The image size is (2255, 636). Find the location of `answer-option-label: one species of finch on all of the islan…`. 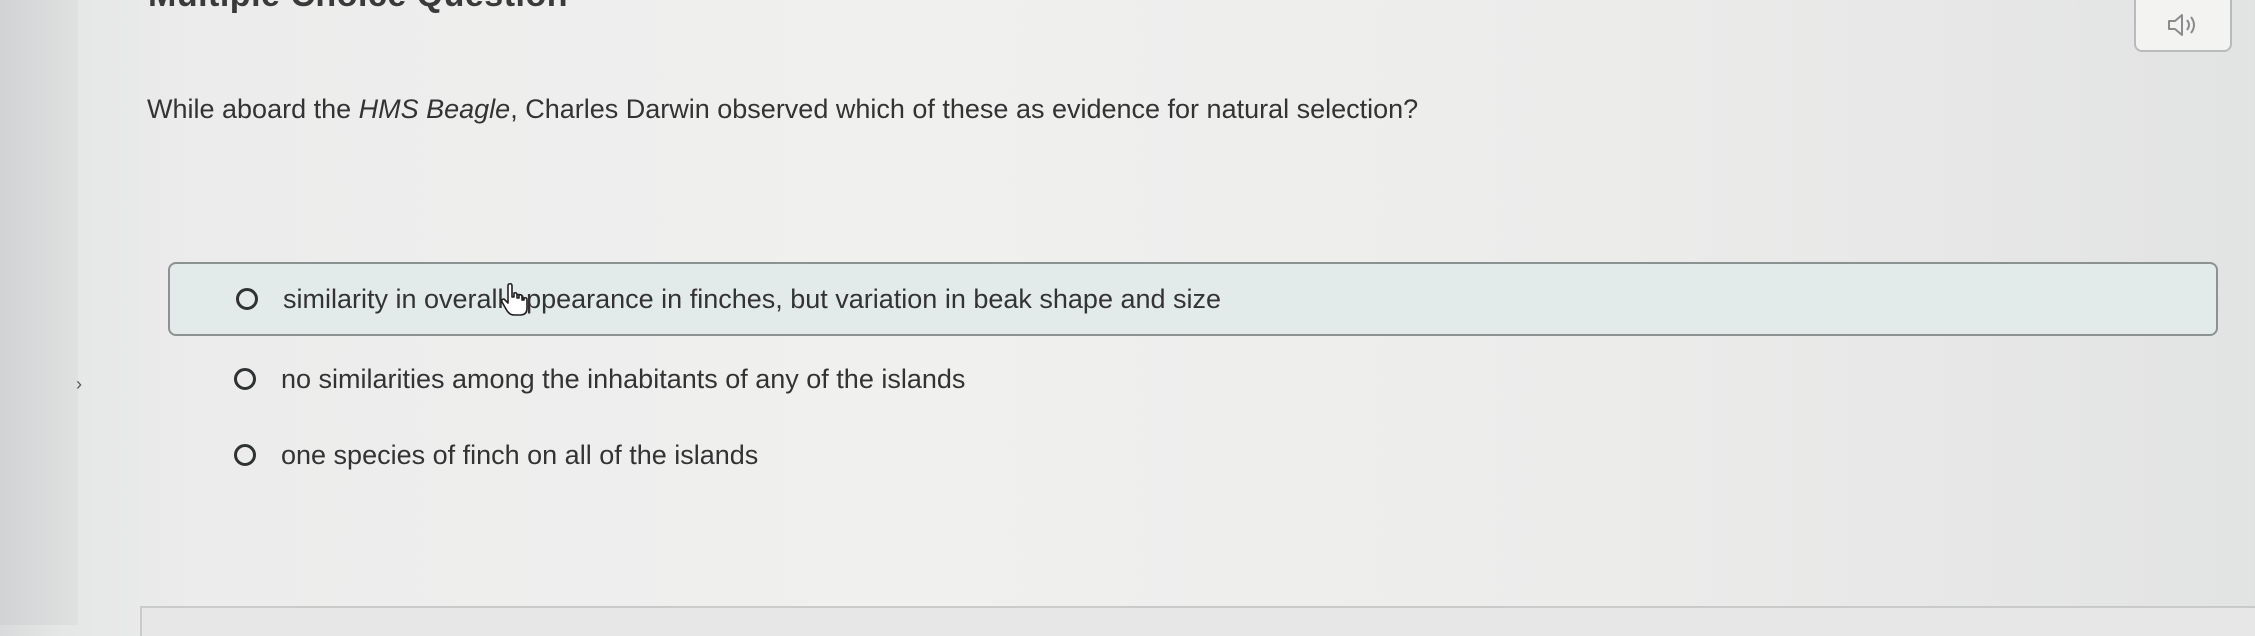

answer-option-label: one species of finch on all of the islan… is located at coordinates (520, 454).